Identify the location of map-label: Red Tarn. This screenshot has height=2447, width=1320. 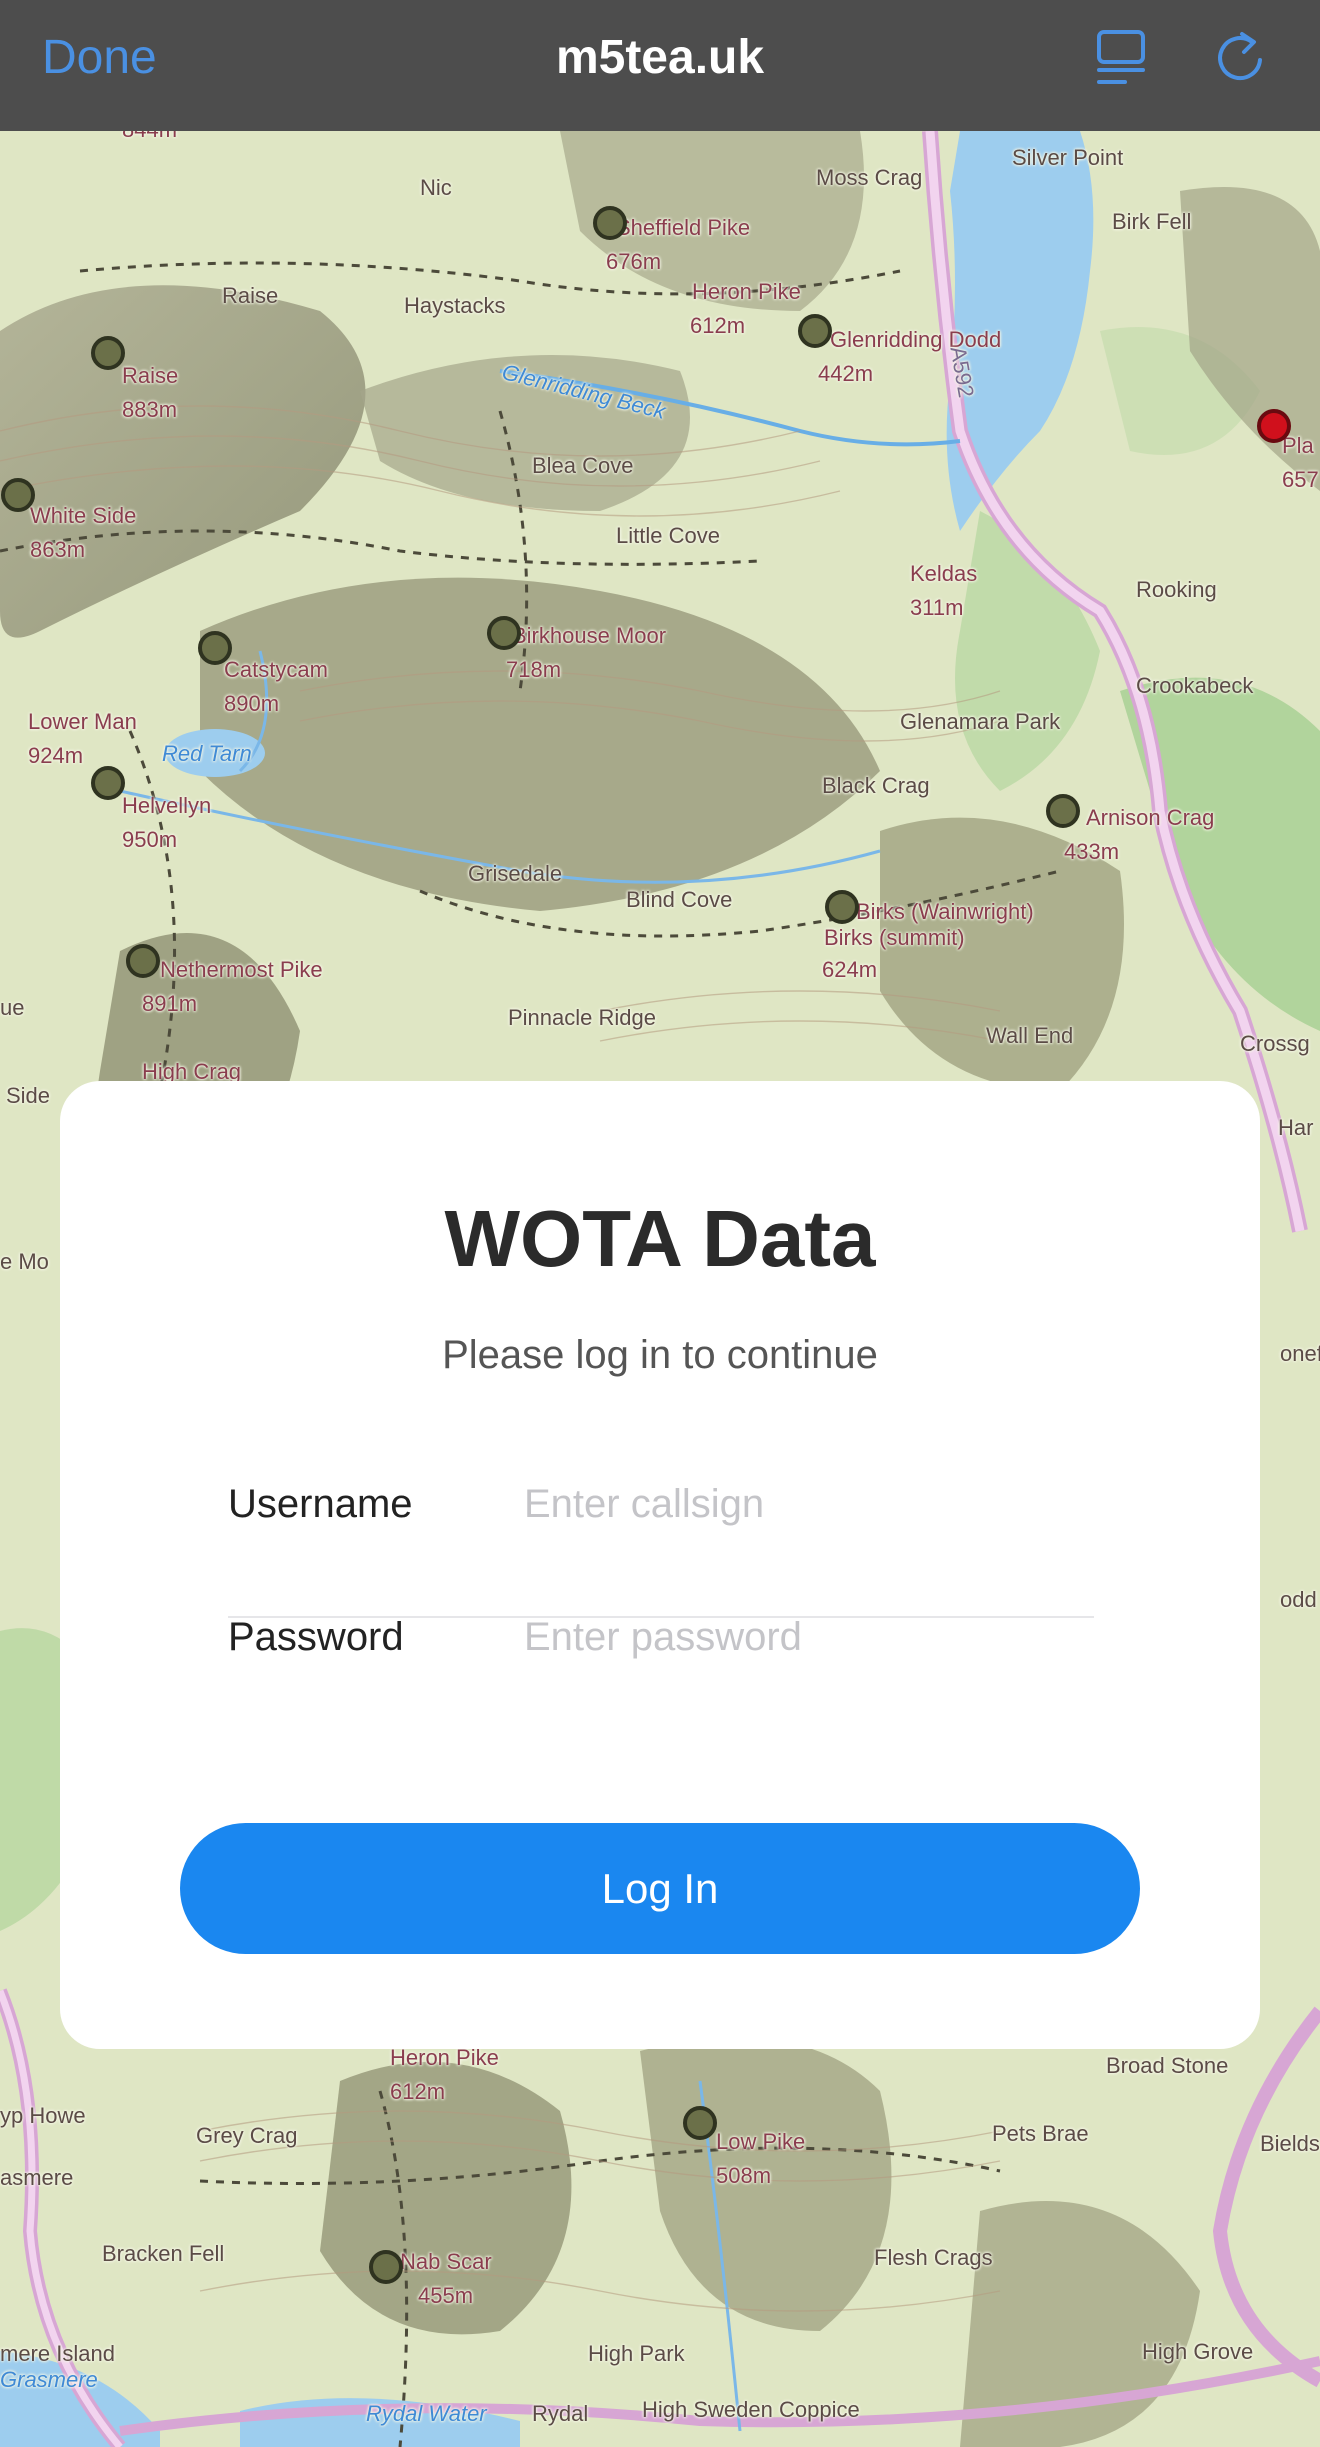
(207, 753).